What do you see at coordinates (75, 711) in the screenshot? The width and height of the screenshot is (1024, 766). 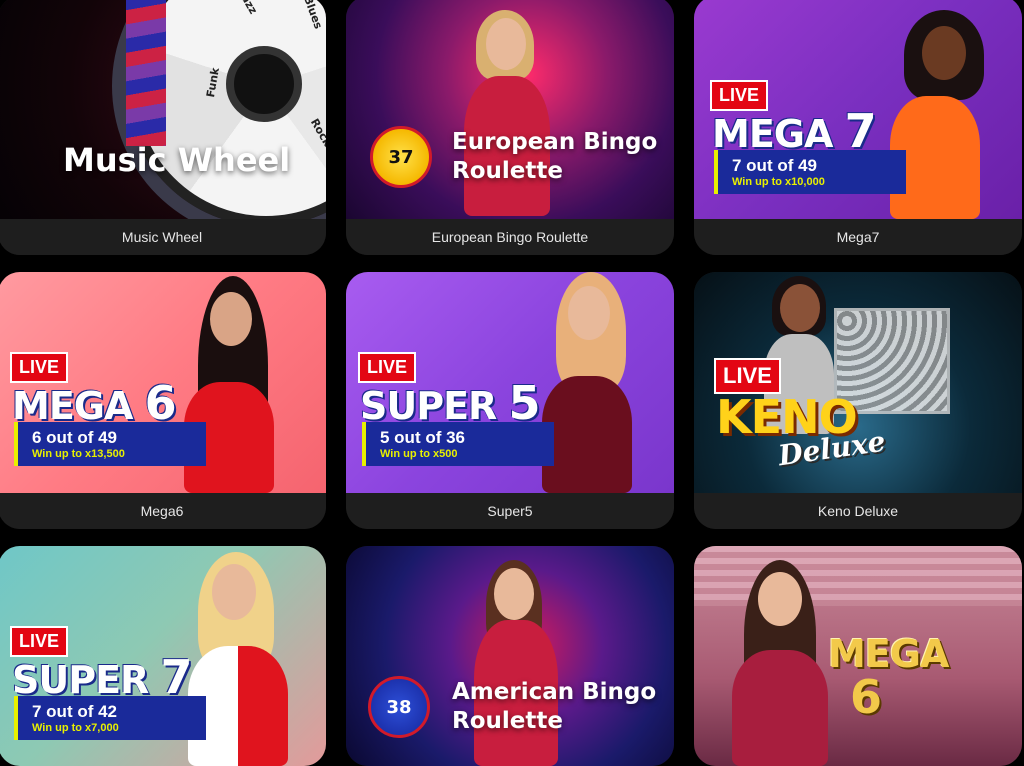 I see `odds-main: 7 out of 42` at bounding box center [75, 711].